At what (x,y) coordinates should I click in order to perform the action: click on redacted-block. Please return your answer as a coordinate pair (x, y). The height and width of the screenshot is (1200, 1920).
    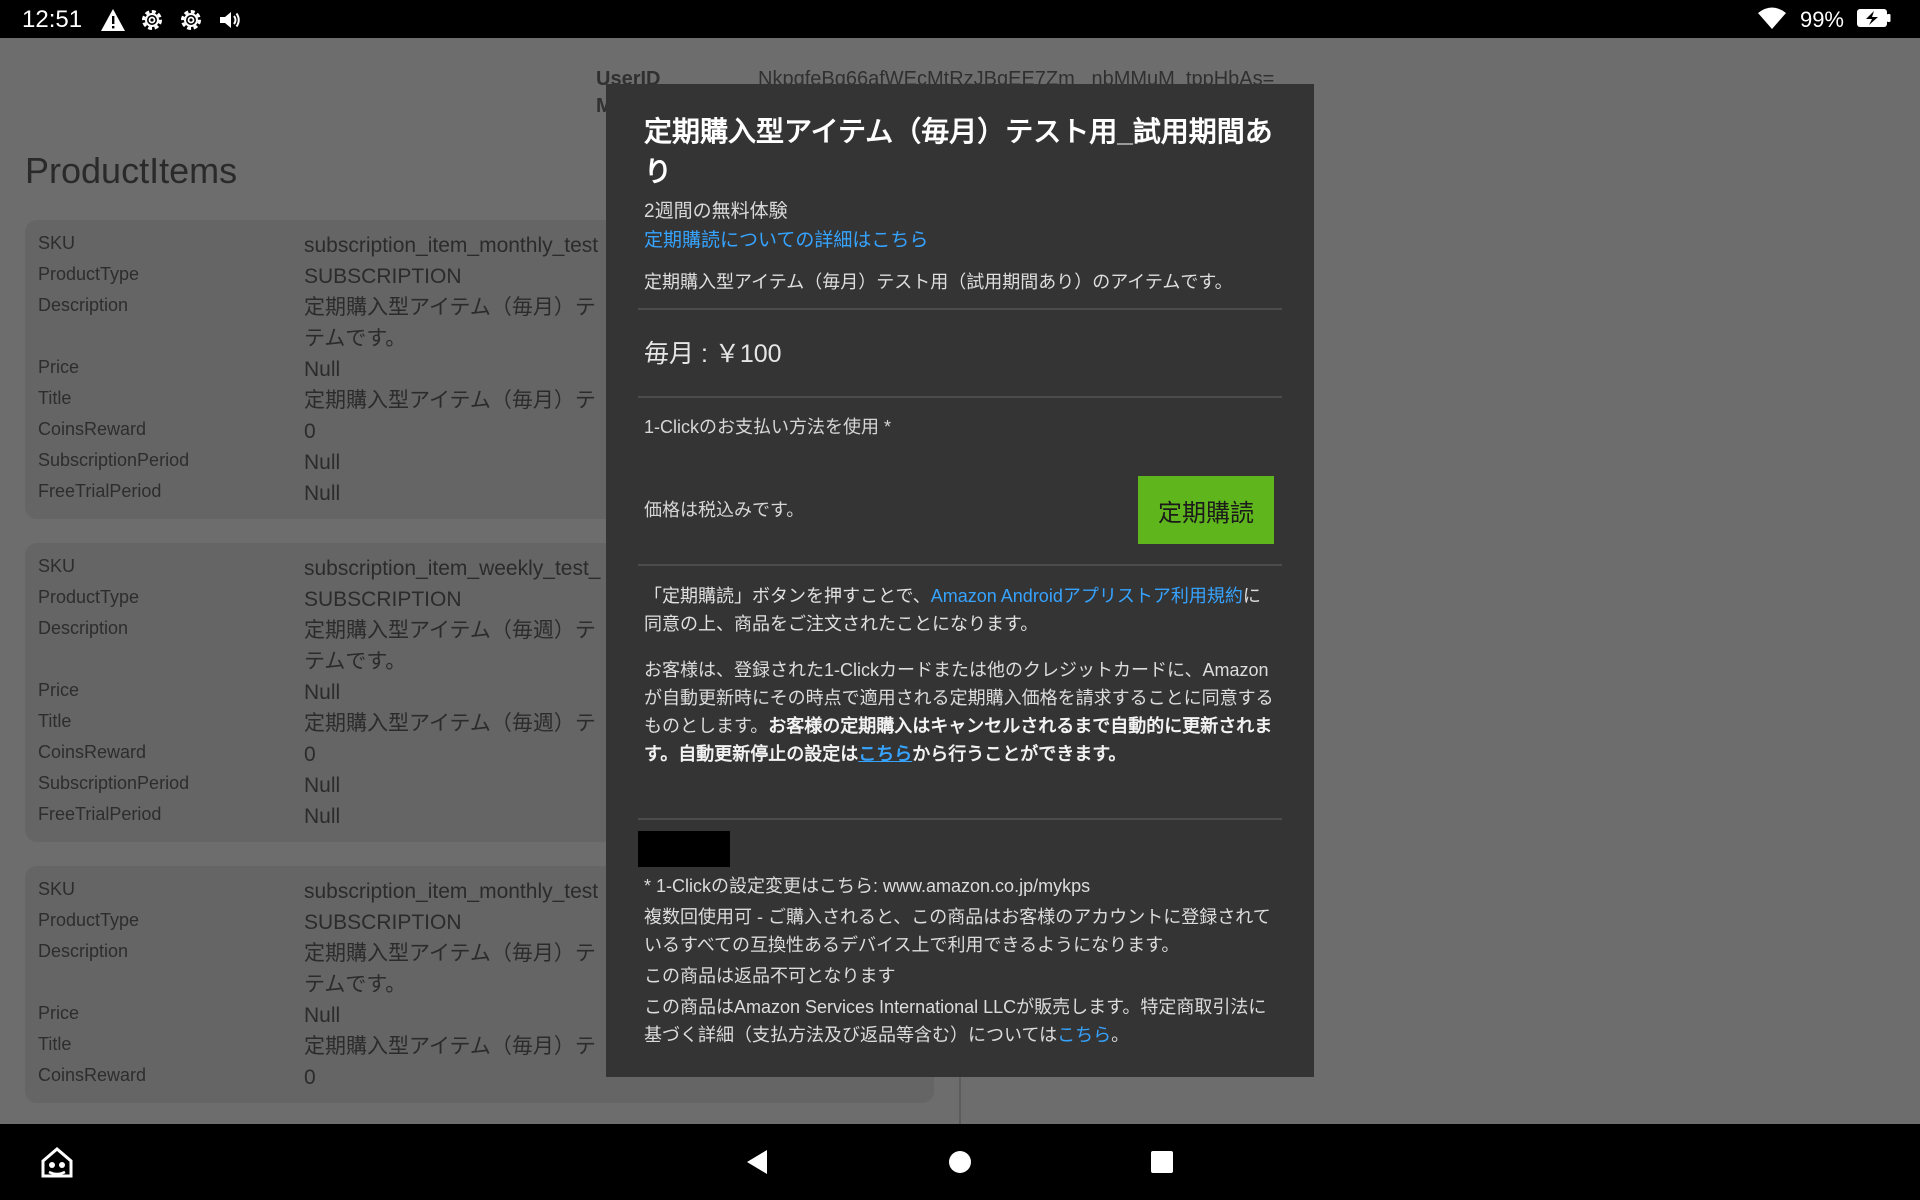
    Looking at the image, I should click on (684, 849).